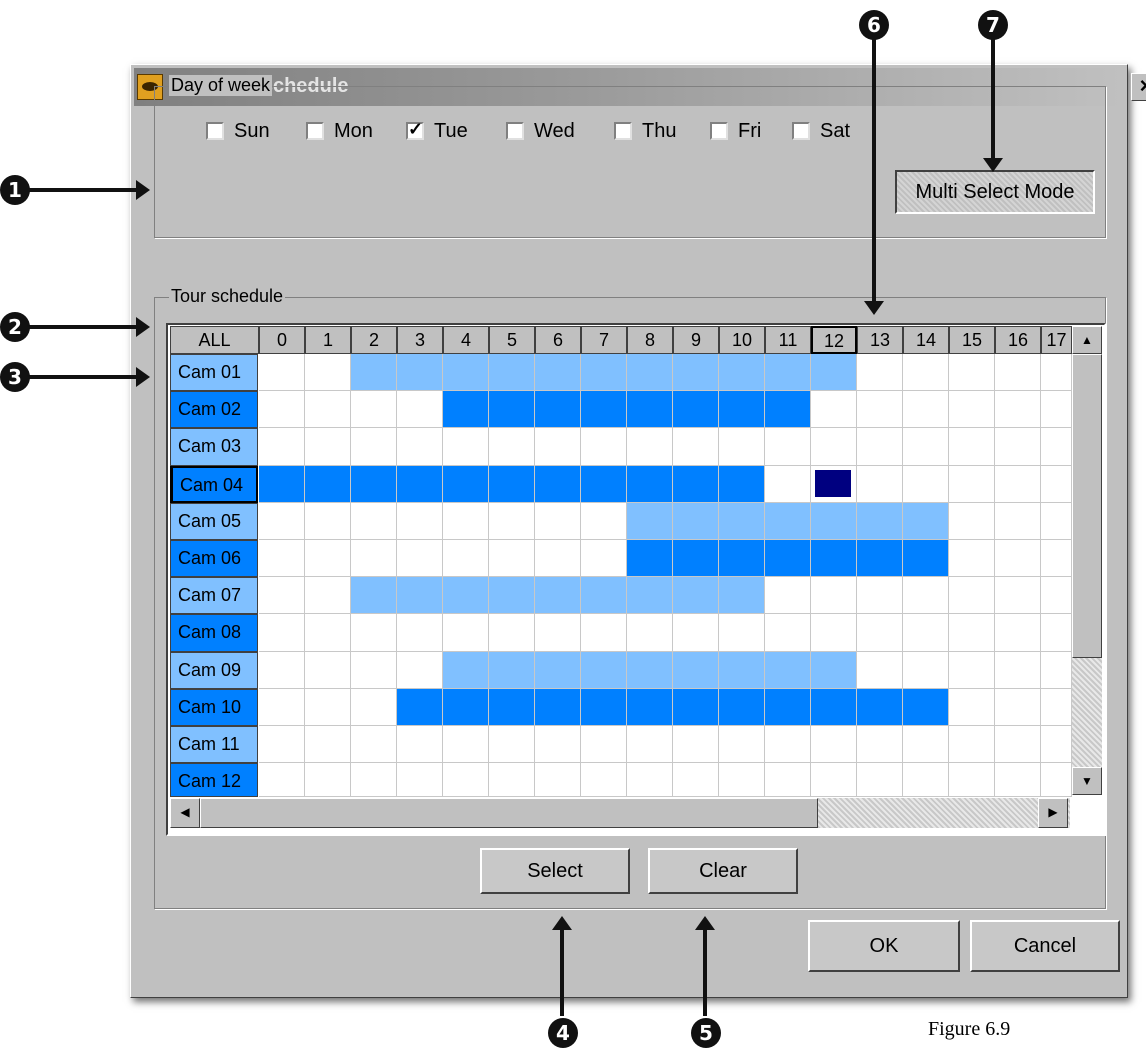  What do you see at coordinates (1018, 340) in the screenshot?
I see `hour-header: 16` at bounding box center [1018, 340].